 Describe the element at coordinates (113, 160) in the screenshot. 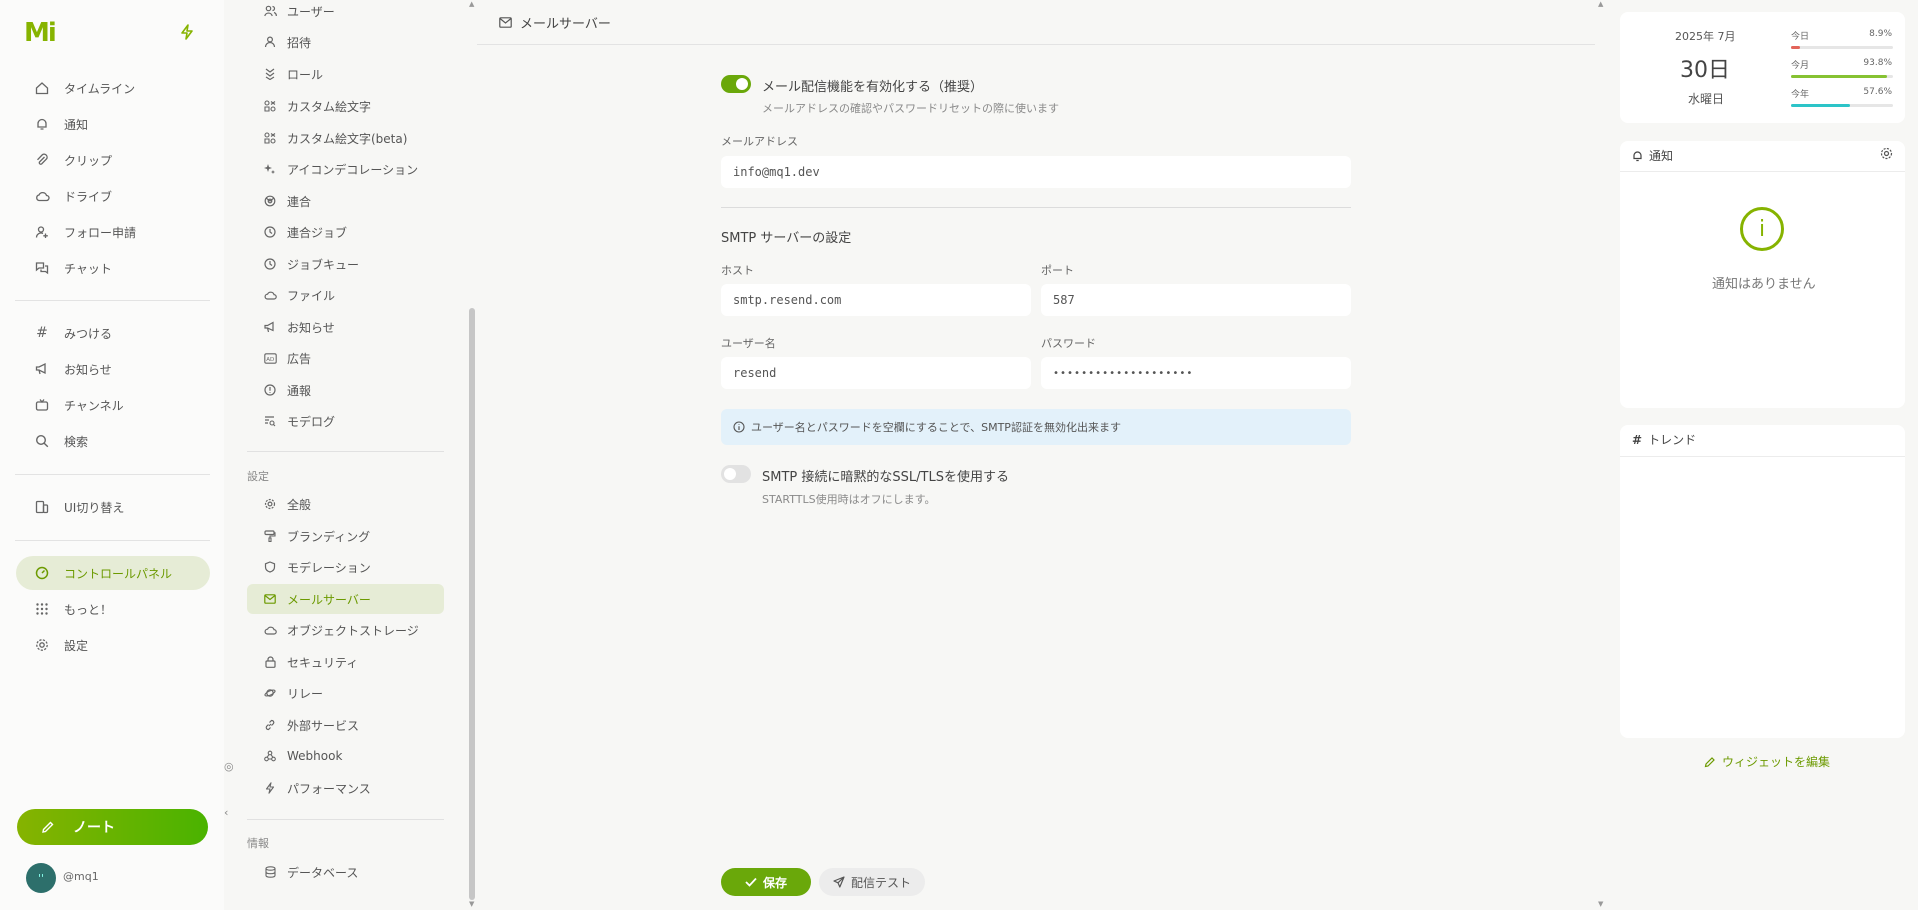

I see `nav-item-clips: クリップ` at that location.